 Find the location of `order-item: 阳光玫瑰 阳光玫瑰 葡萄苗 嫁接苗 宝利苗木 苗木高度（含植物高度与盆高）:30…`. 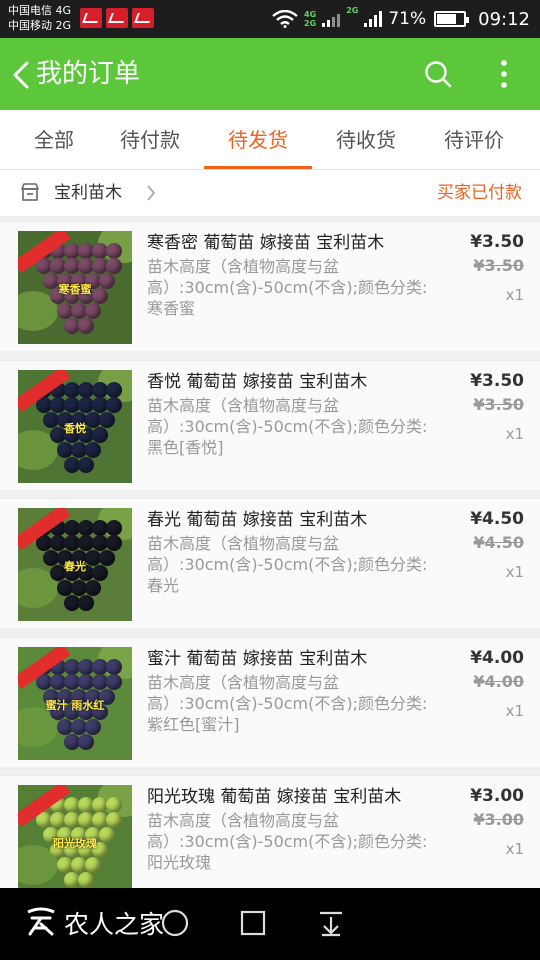

order-item: 阳光玫瑰 阳光玫瑰 葡萄苗 嫁接苗 宝利苗木 苗木高度（含植物高度与盆高）:30… is located at coordinates (270, 840).